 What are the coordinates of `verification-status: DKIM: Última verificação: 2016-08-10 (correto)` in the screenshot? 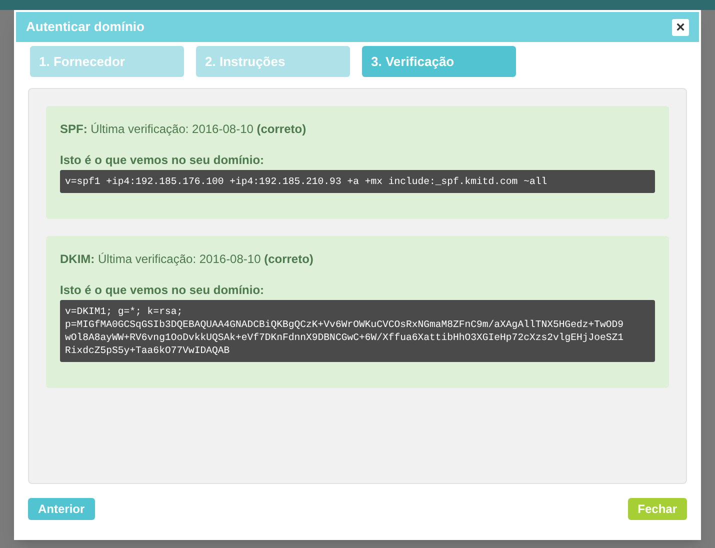 It's located at (187, 259).